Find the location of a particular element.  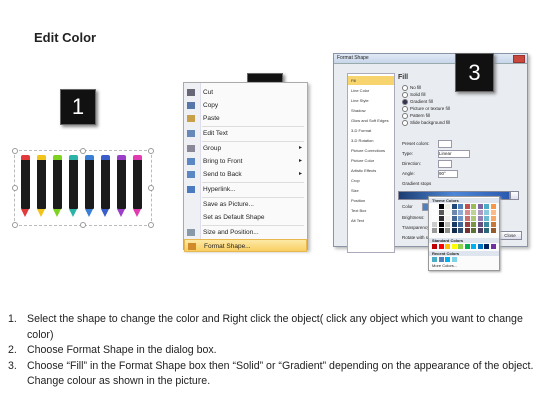

category-item: Shadow is located at coordinates (371, 110).